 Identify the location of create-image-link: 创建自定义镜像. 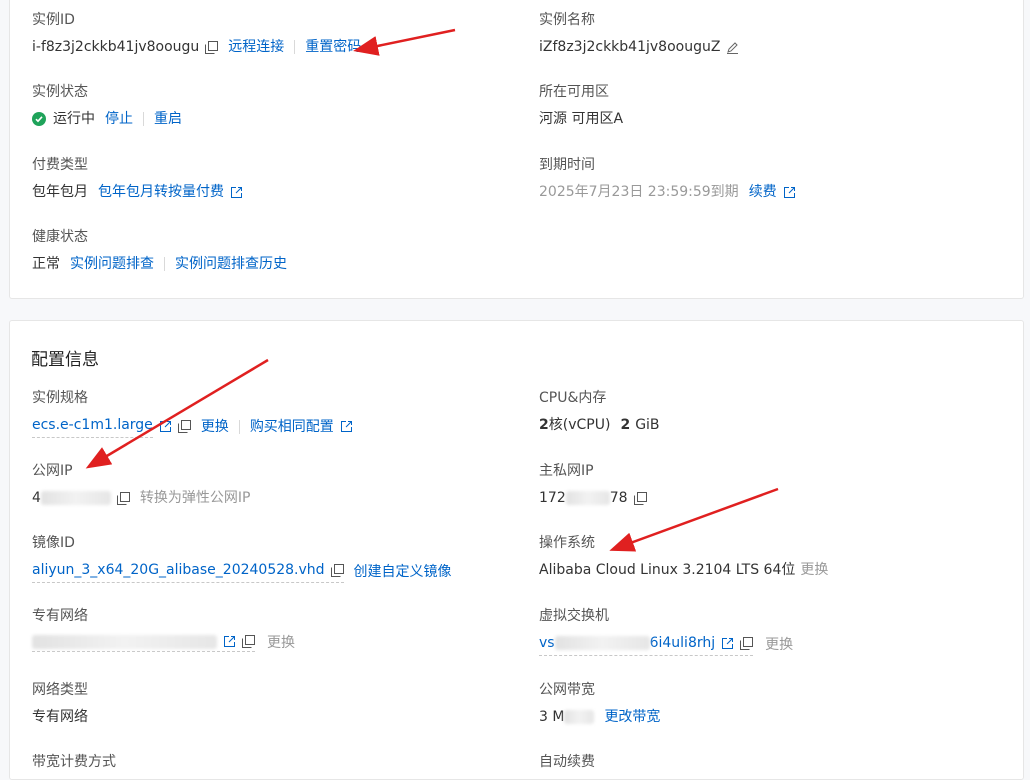
(403, 572).